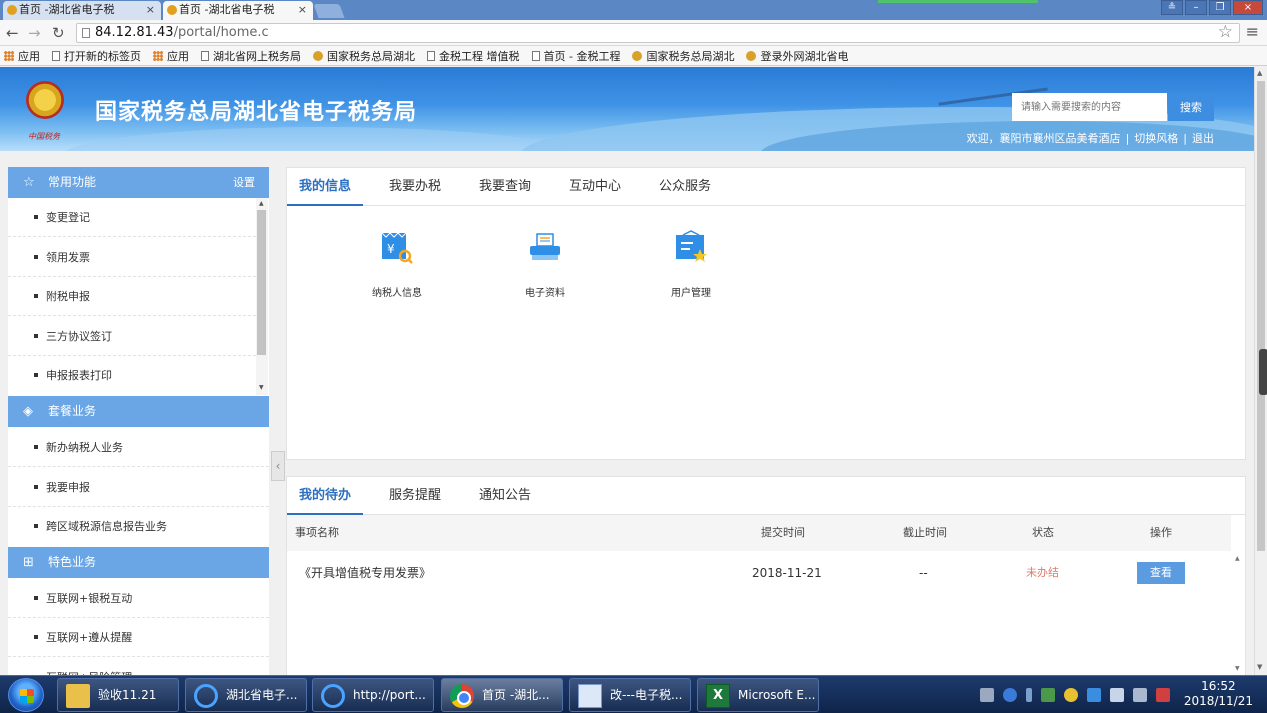 Image resolution: width=1267 pixels, height=713 pixels. I want to click on todo-scrollbar: ▲ ▼, so click(1239, 614).